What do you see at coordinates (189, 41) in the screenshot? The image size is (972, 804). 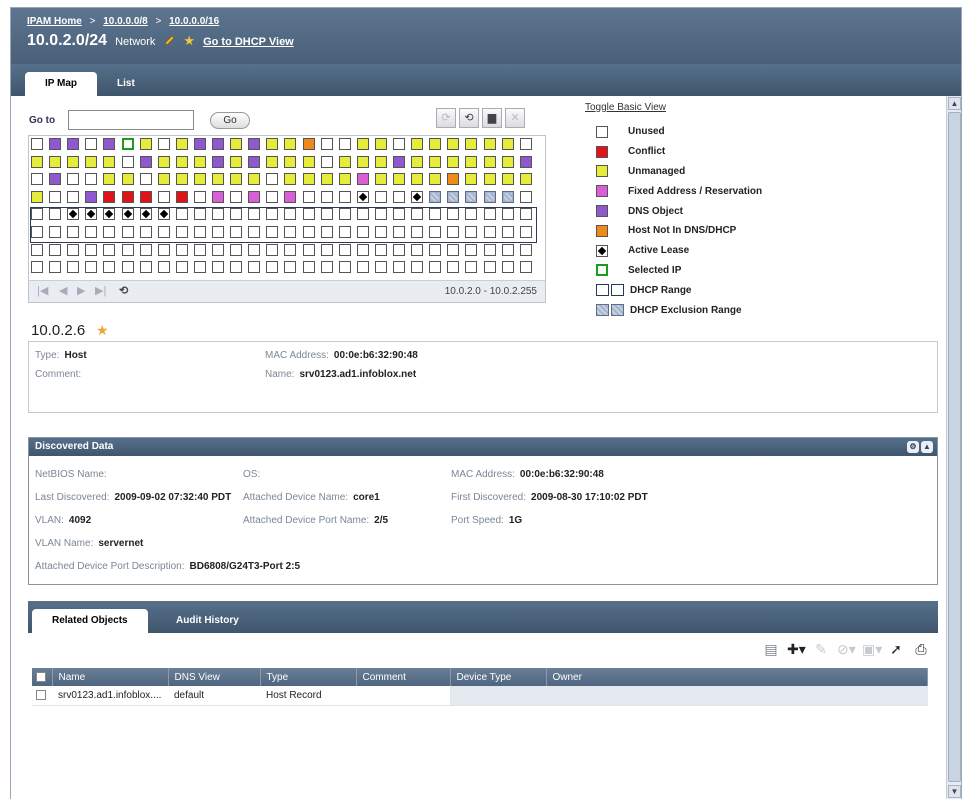 I see `star-icon: ★` at bounding box center [189, 41].